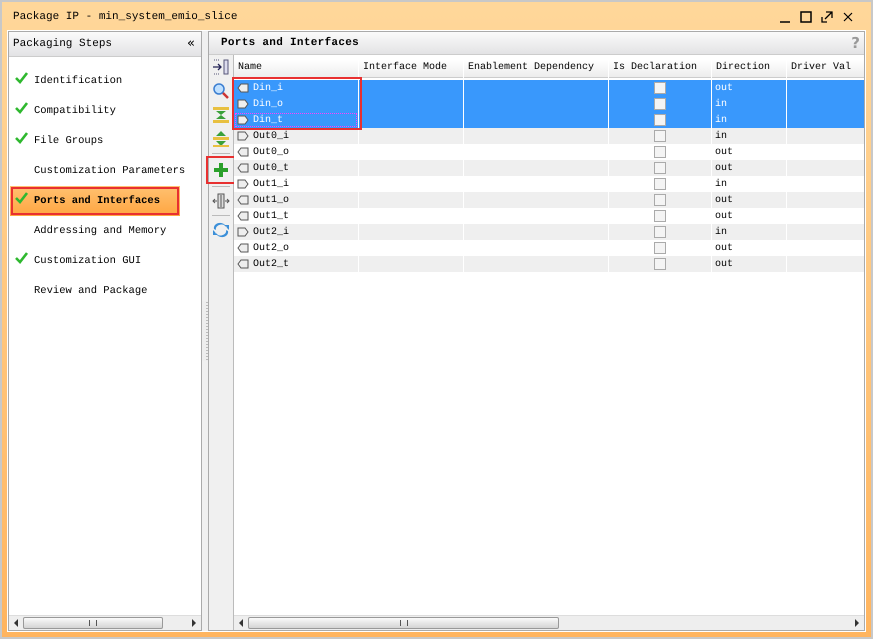 The height and width of the screenshot is (639, 873). Describe the element at coordinates (296, 200) in the screenshot. I see `table-cell: Out1_o` at that location.